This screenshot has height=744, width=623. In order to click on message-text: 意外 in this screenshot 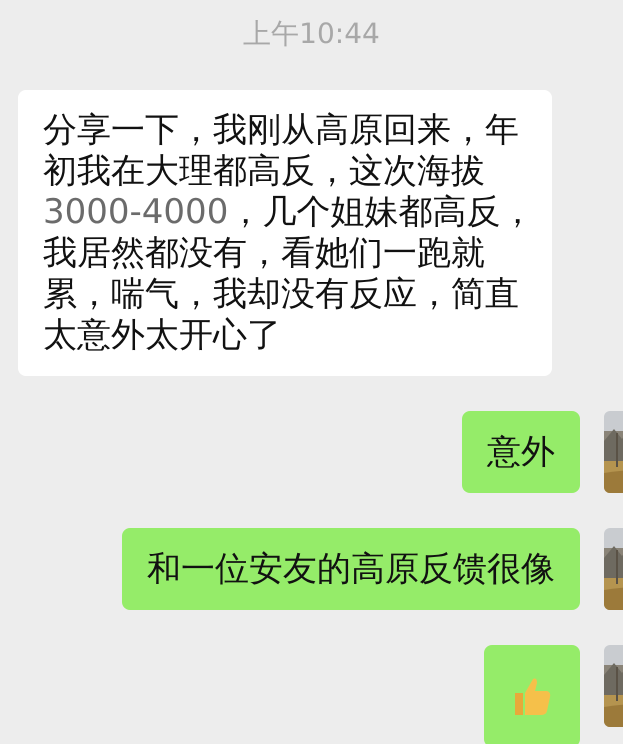, I will do `click(521, 452)`.